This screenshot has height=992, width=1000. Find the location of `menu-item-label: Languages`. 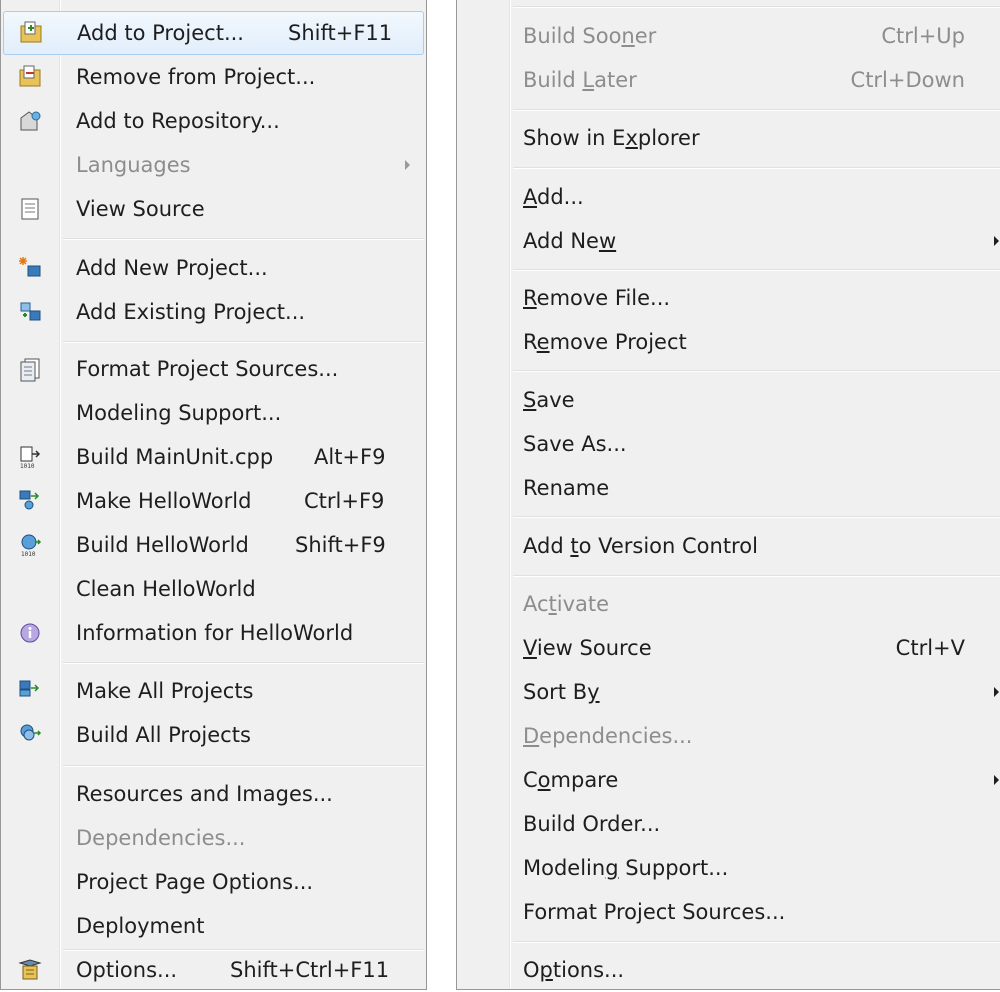

menu-item-label: Languages is located at coordinates (133, 165).